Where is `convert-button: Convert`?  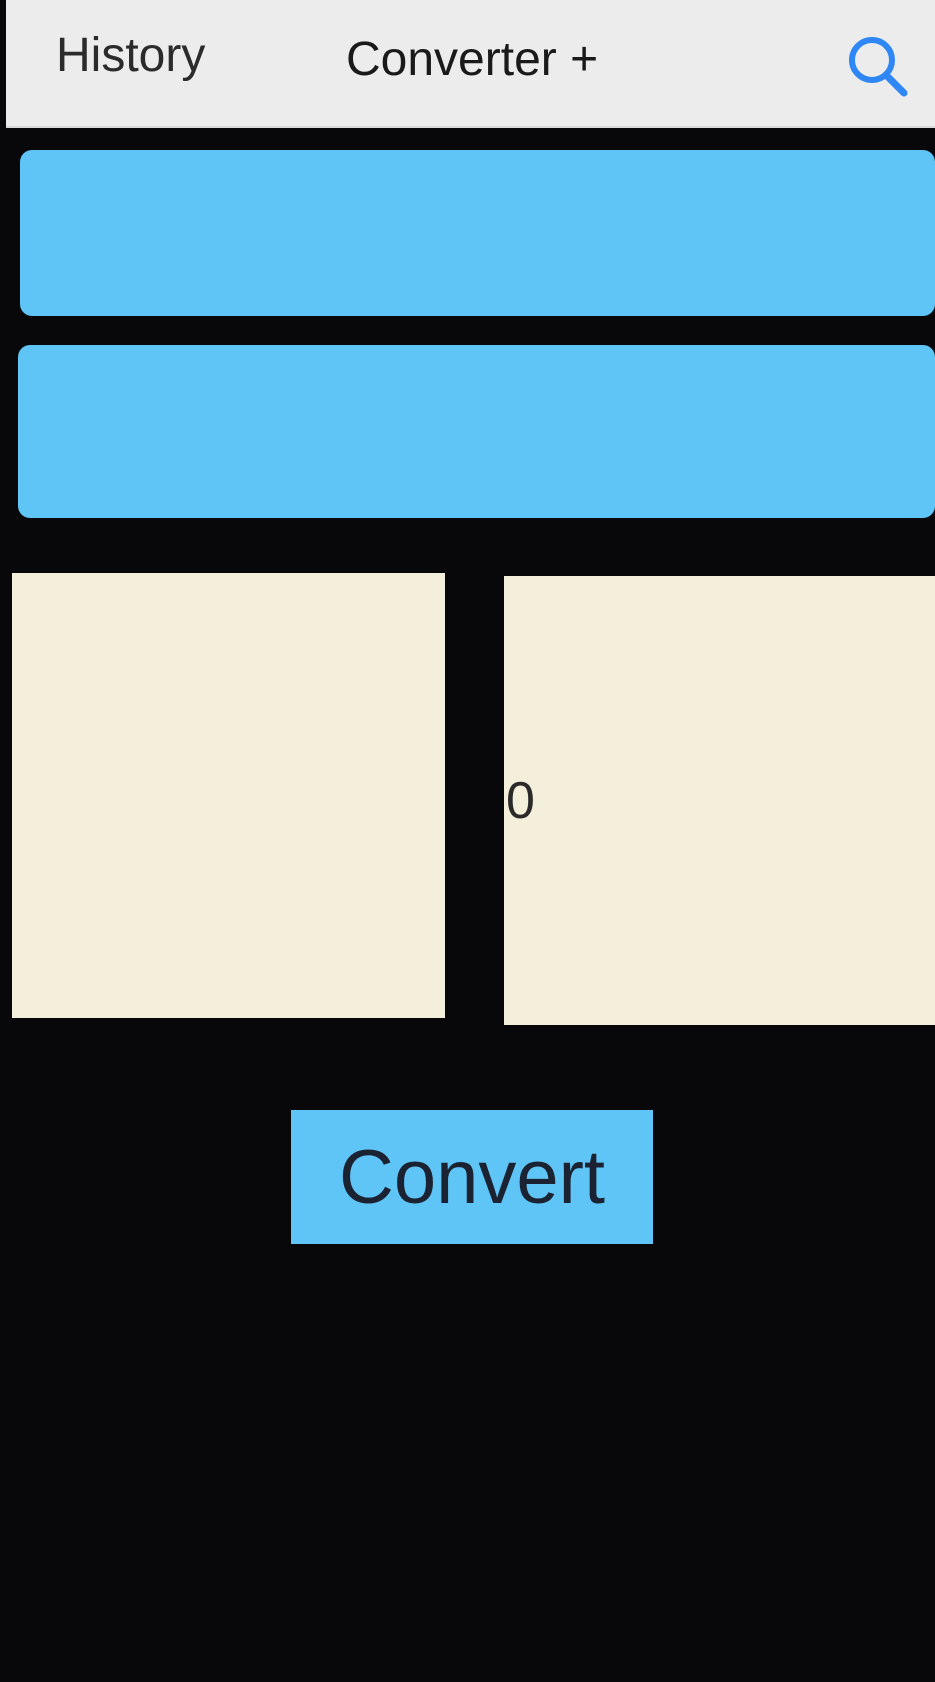 convert-button: Convert is located at coordinates (472, 1177).